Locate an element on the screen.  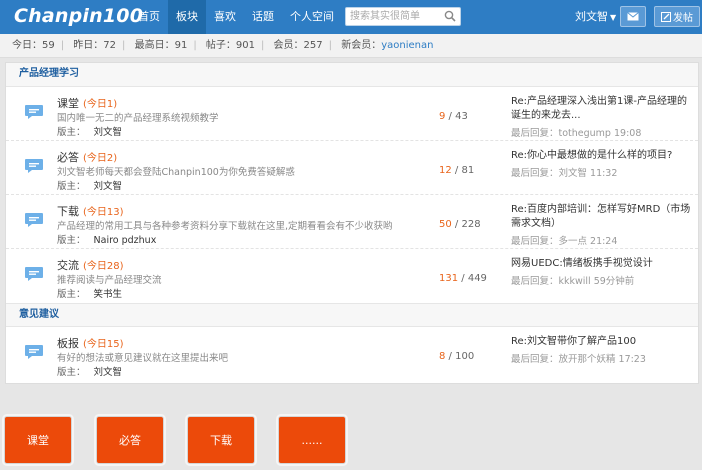
stat-posts: 901 is located at coordinates (245, 45).